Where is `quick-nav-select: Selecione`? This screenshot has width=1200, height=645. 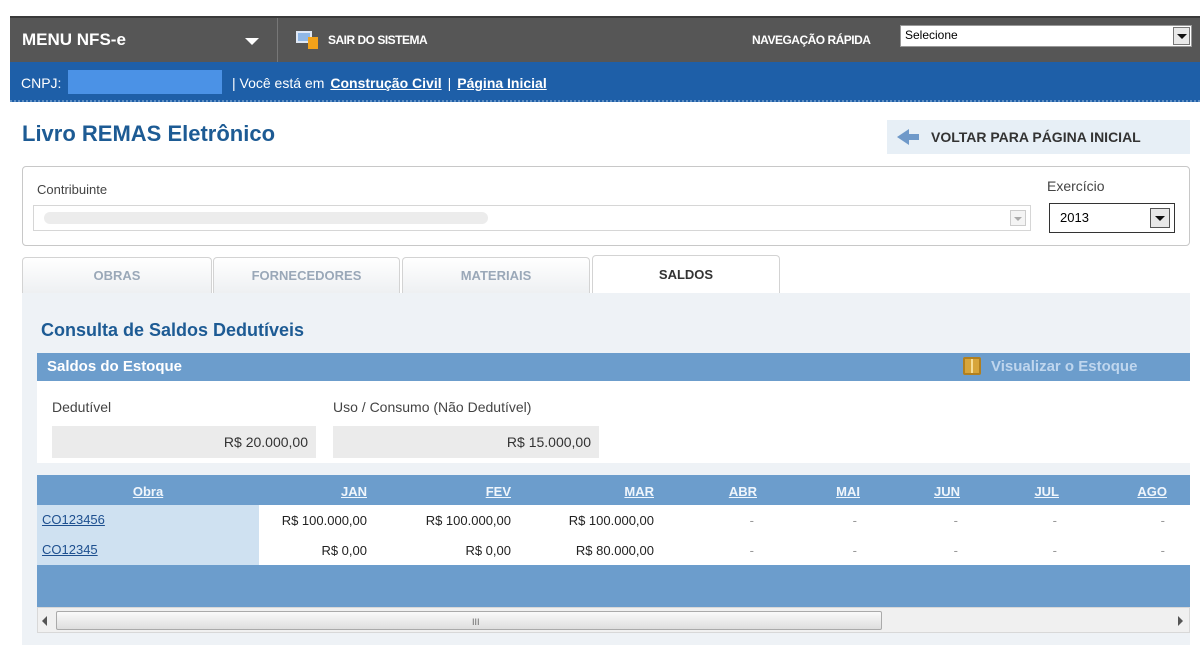
quick-nav-select: Selecione is located at coordinates (1046, 36).